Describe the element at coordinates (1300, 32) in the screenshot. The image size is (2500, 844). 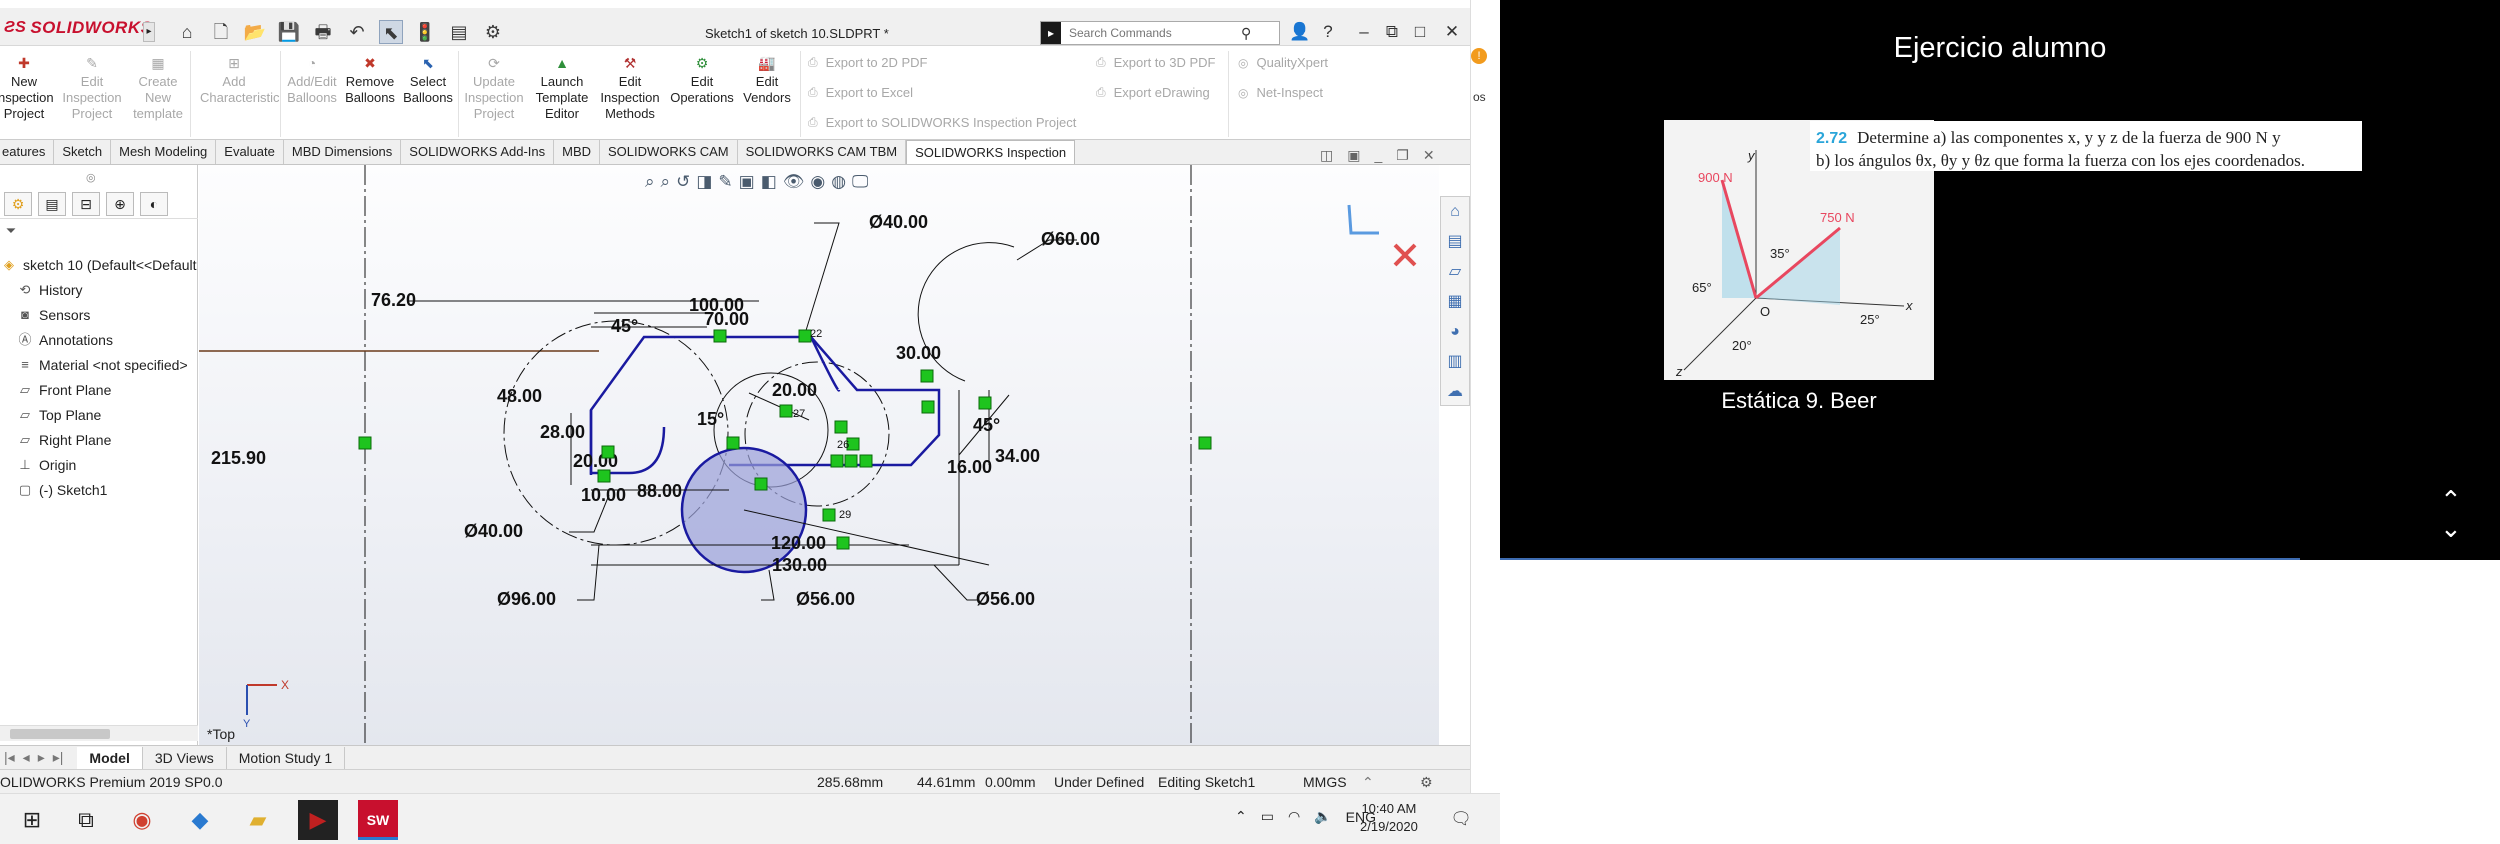
I see `user-icon: 👤` at that location.